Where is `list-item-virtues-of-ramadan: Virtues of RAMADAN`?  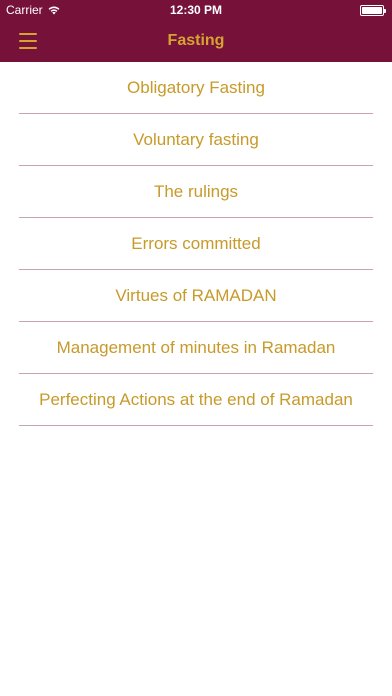
list-item-virtues-of-ramadan: Virtues of RAMADAN is located at coordinates (196, 296).